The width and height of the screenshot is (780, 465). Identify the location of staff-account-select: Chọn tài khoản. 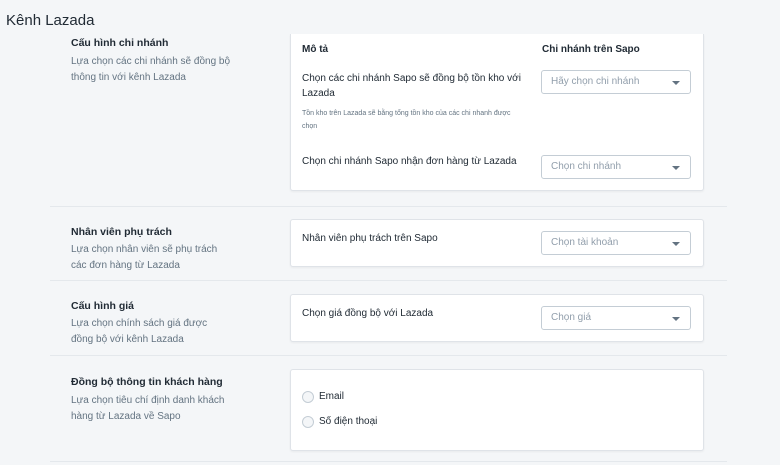
(616, 243).